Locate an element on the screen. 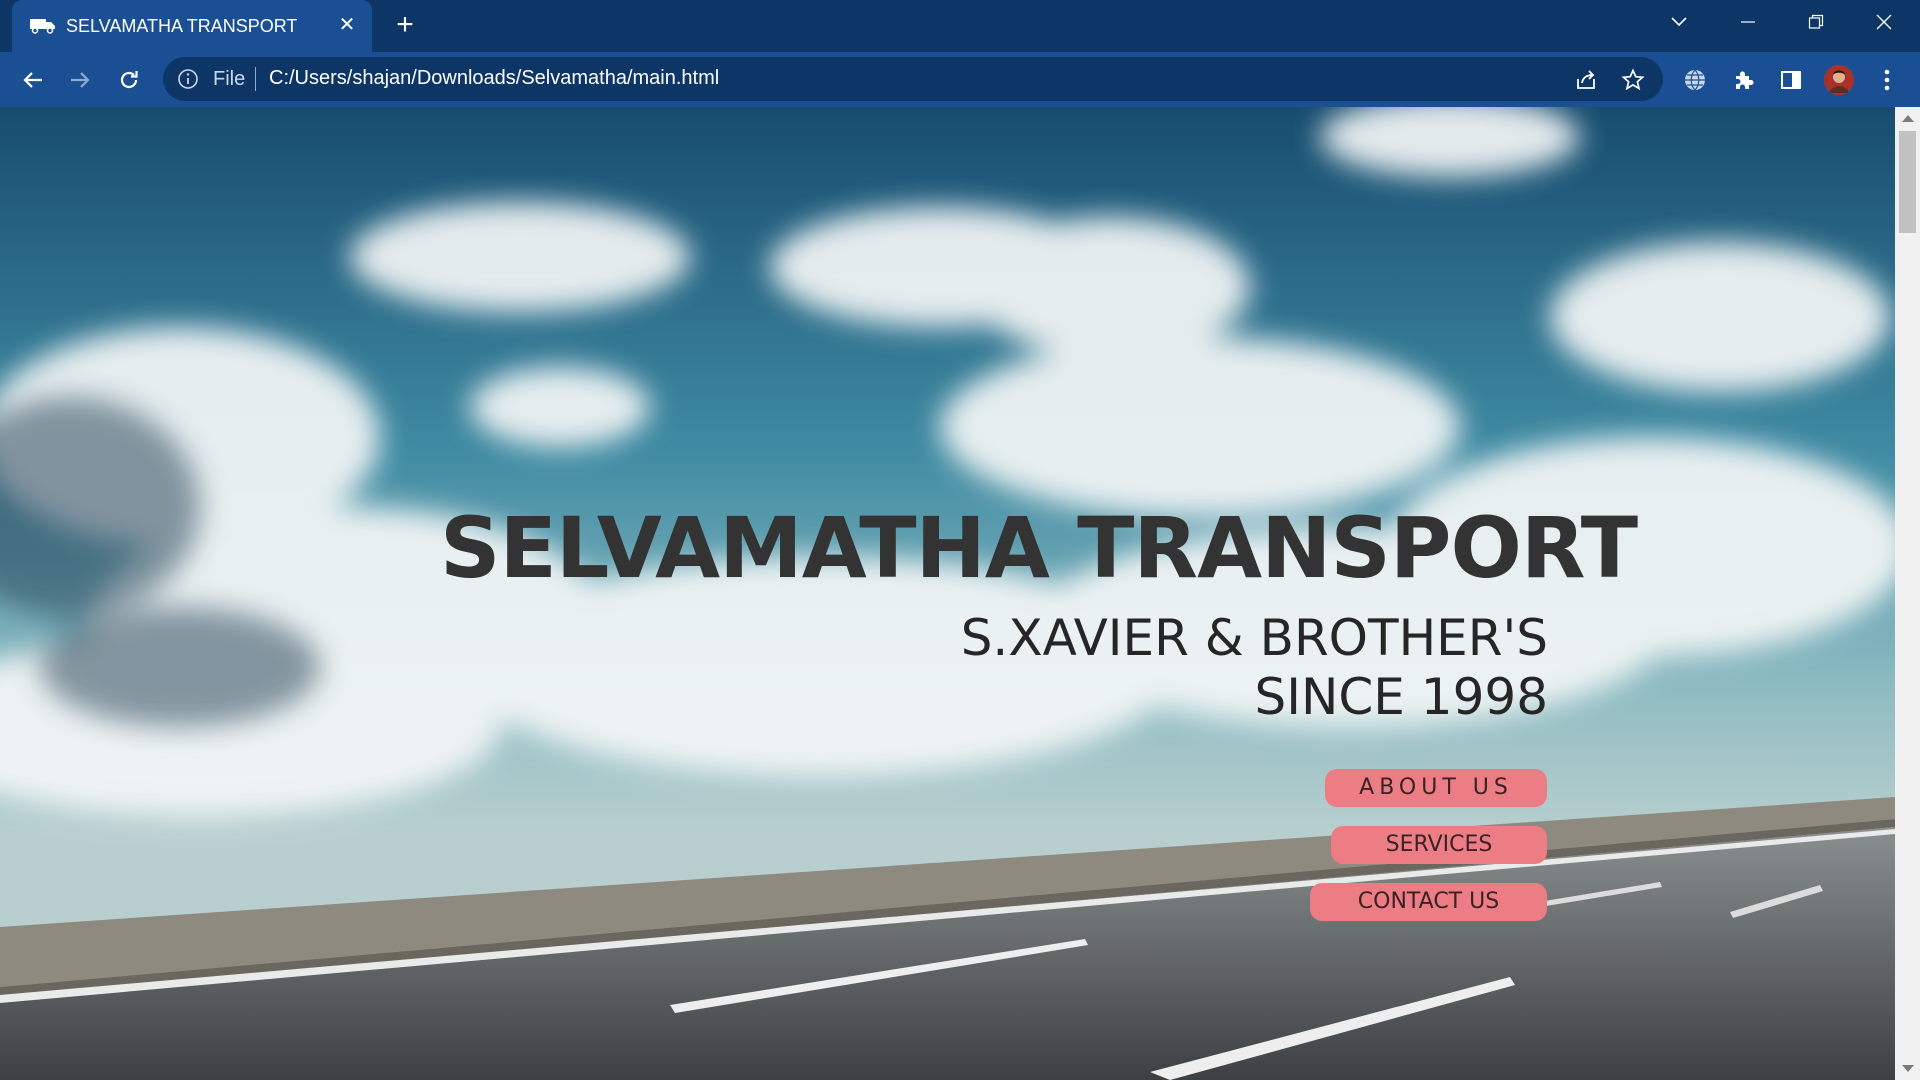  globe-icon is located at coordinates (1695, 80).